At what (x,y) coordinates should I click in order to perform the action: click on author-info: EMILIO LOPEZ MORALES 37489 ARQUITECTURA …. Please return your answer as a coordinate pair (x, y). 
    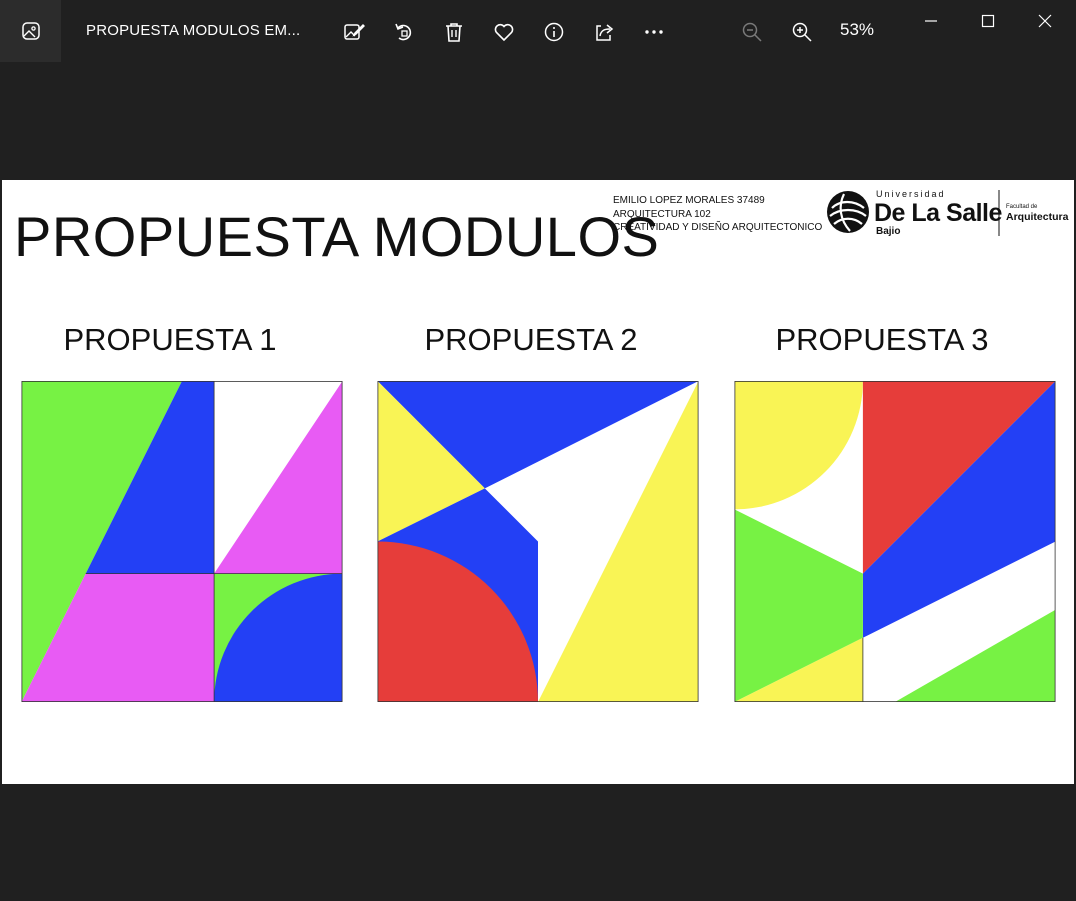
    Looking at the image, I should click on (717, 214).